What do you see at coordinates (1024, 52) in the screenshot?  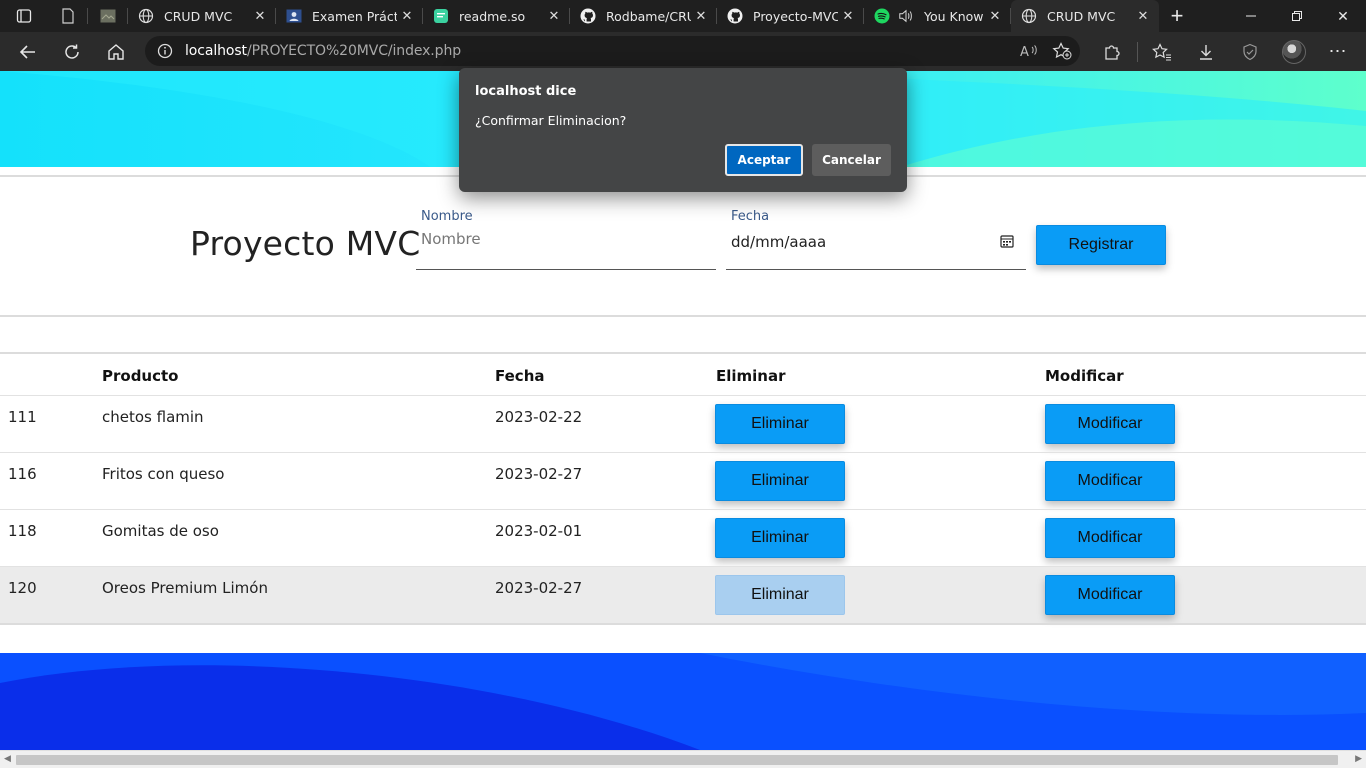 I see `svg-text: A` at bounding box center [1024, 52].